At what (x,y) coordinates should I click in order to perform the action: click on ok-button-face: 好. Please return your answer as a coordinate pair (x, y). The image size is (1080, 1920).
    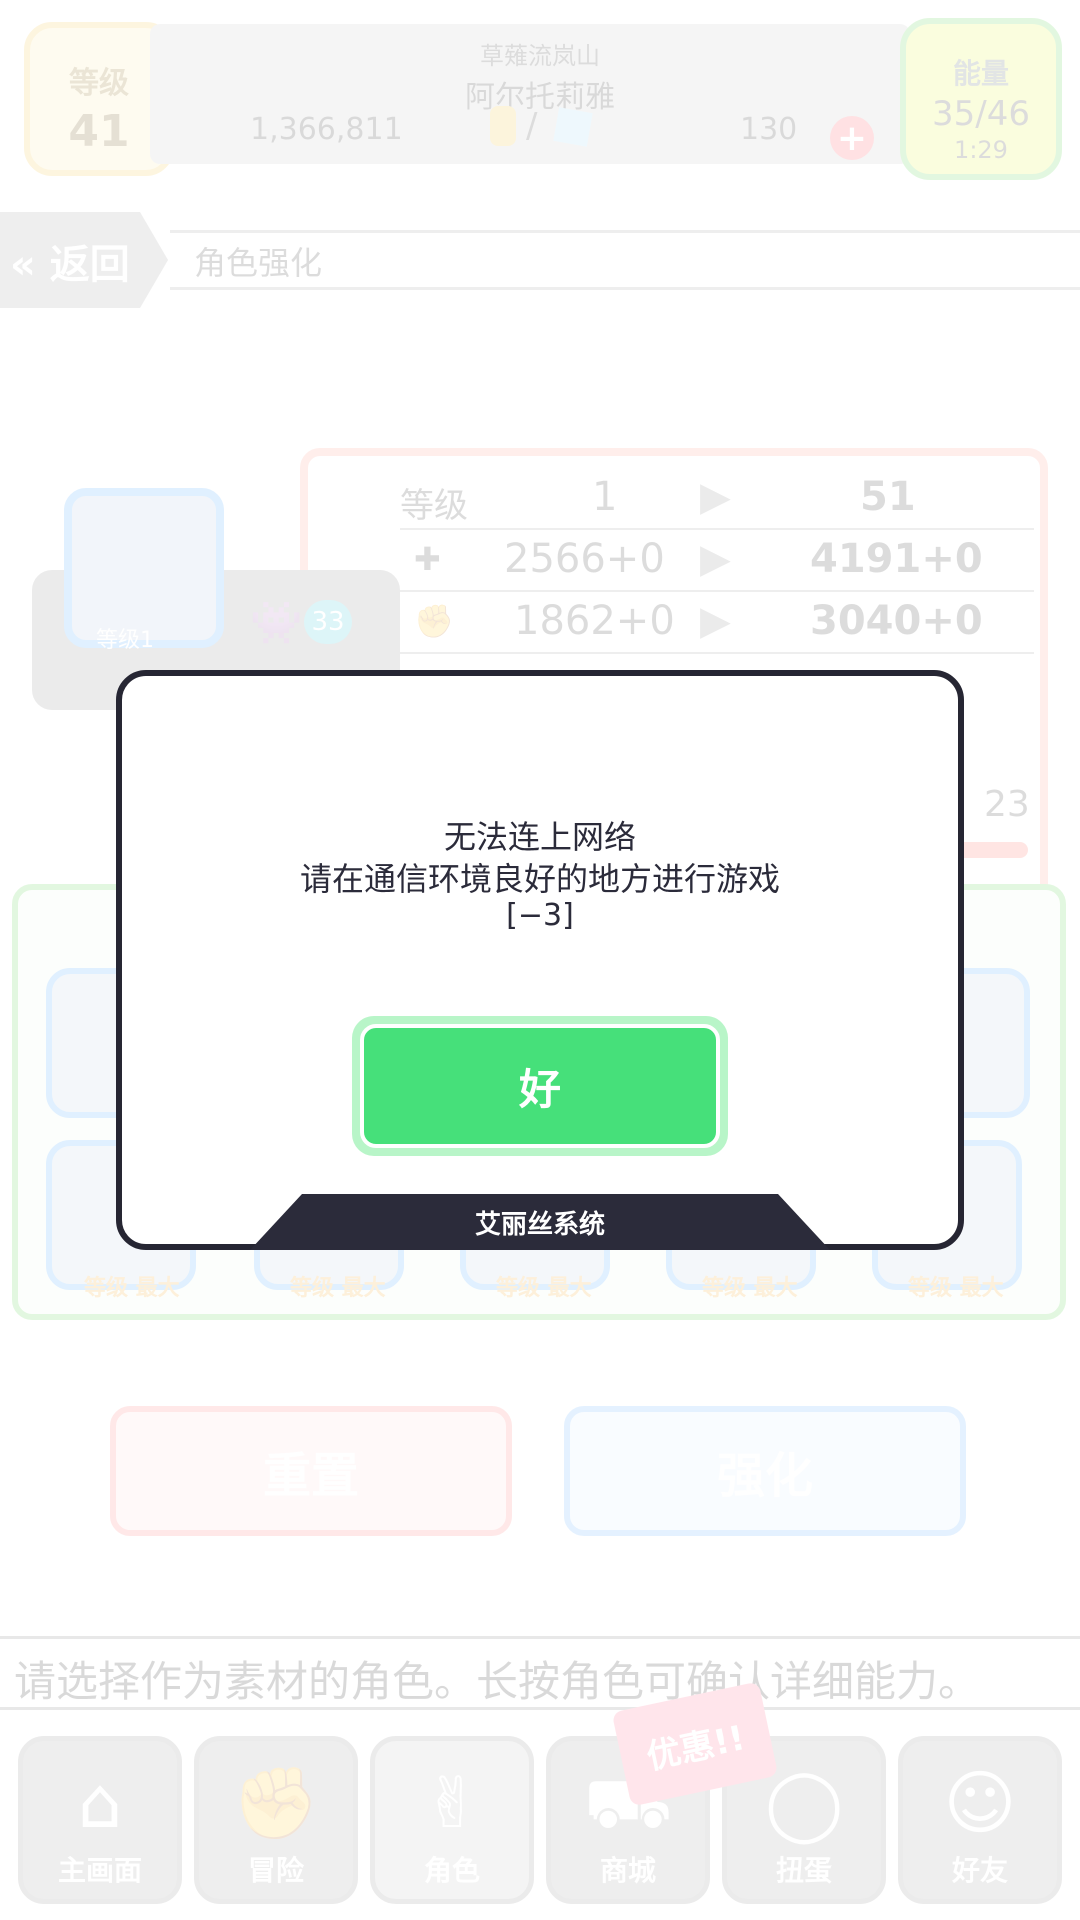
    Looking at the image, I should click on (540, 1086).